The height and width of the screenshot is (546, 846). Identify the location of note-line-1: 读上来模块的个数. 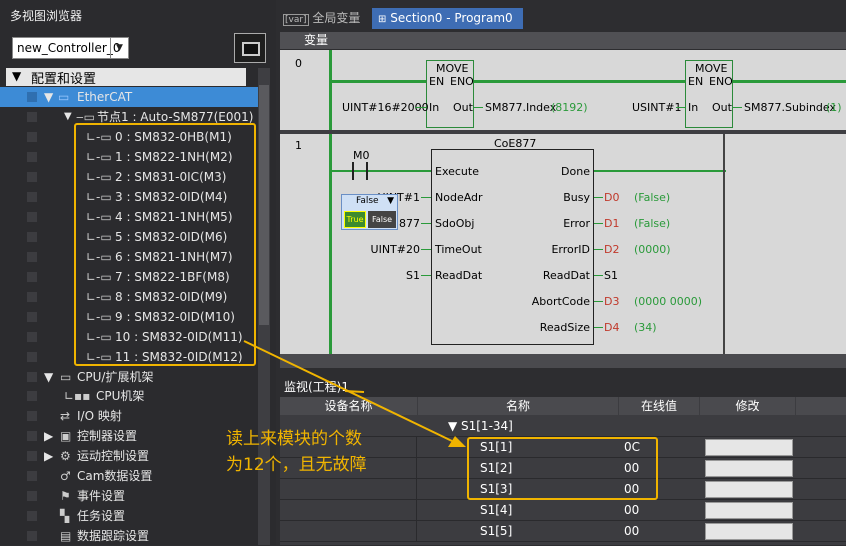
(294, 439).